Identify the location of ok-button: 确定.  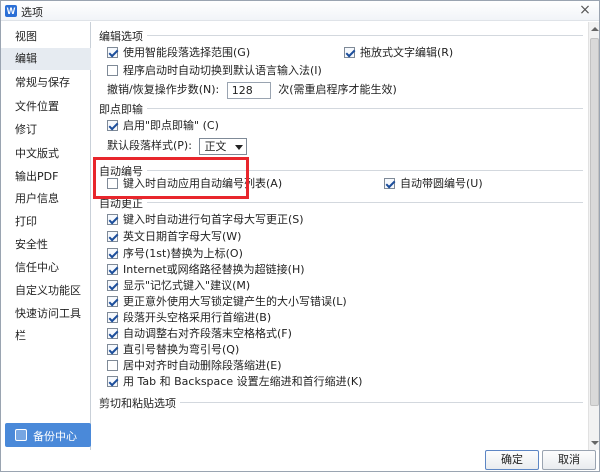
(512, 460).